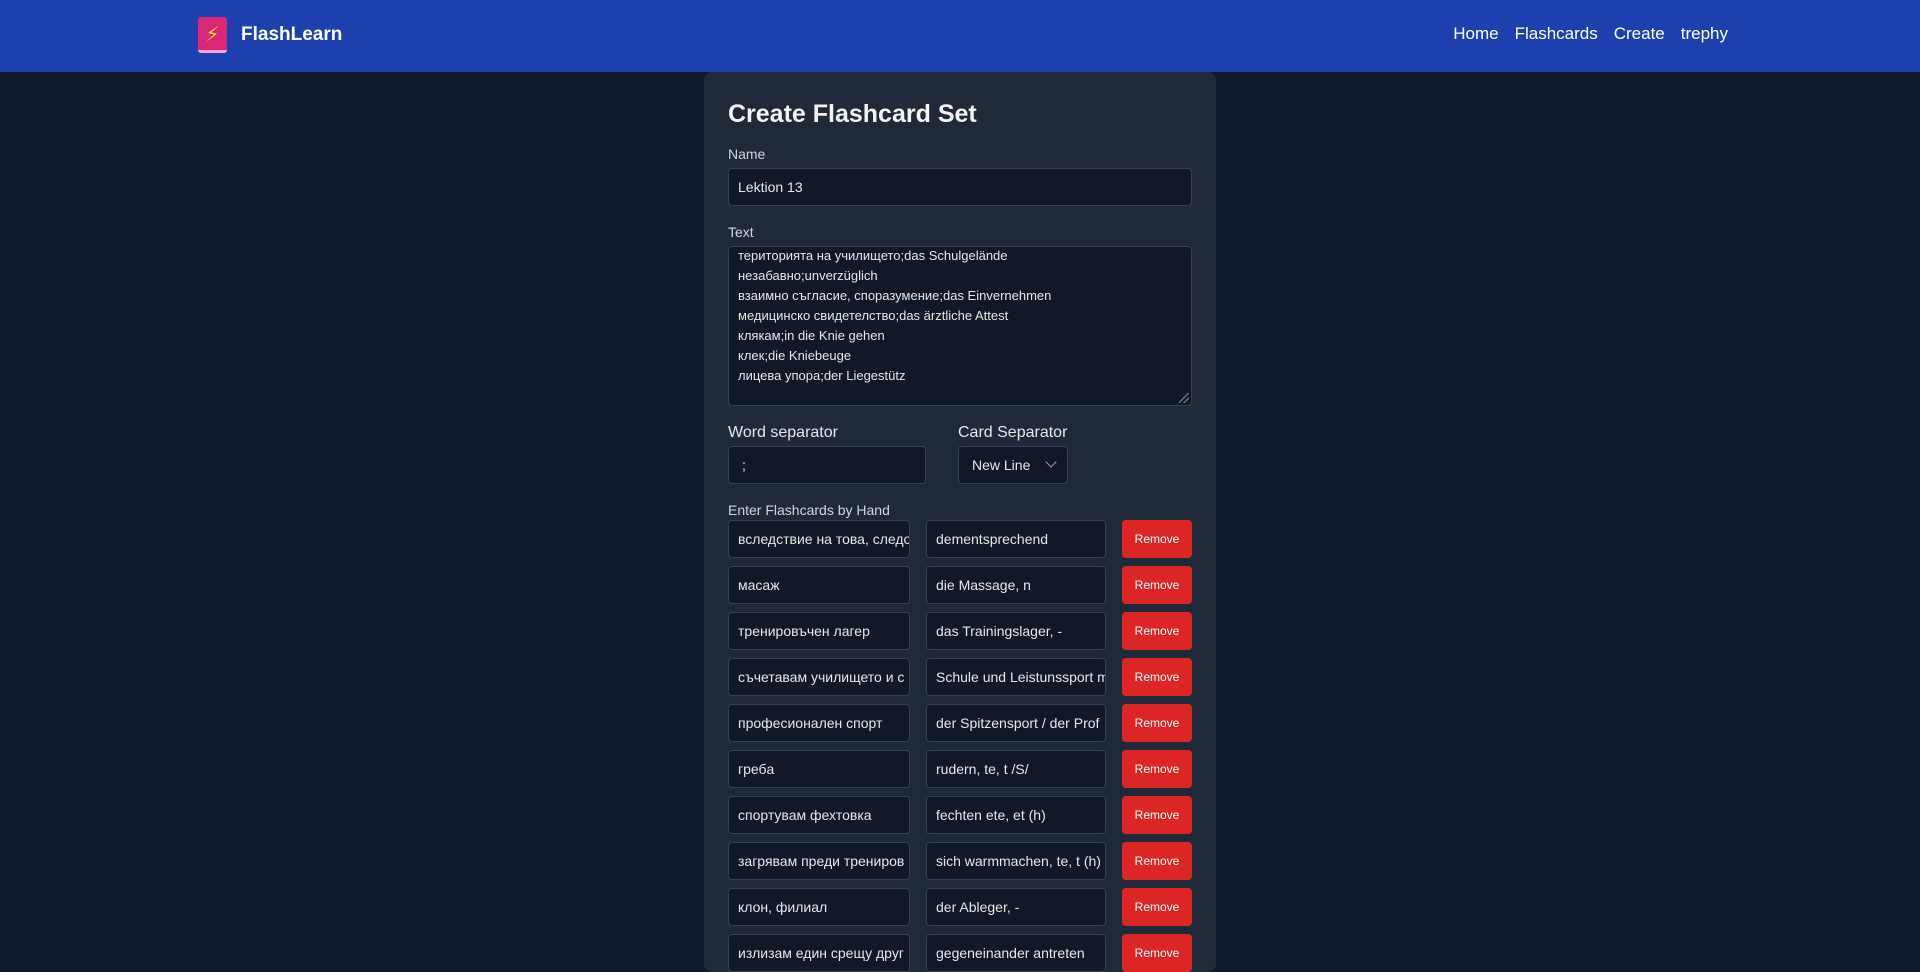  Describe the element at coordinates (747, 154) in the screenshot. I see `name-label: Name` at that location.